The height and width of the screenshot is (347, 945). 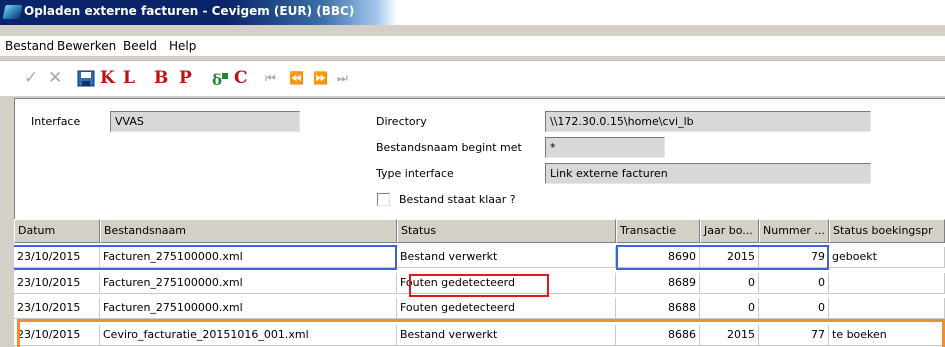 I want to click on bestand-klaar-label: Bestand staat klaar ?, so click(x=457, y=199).